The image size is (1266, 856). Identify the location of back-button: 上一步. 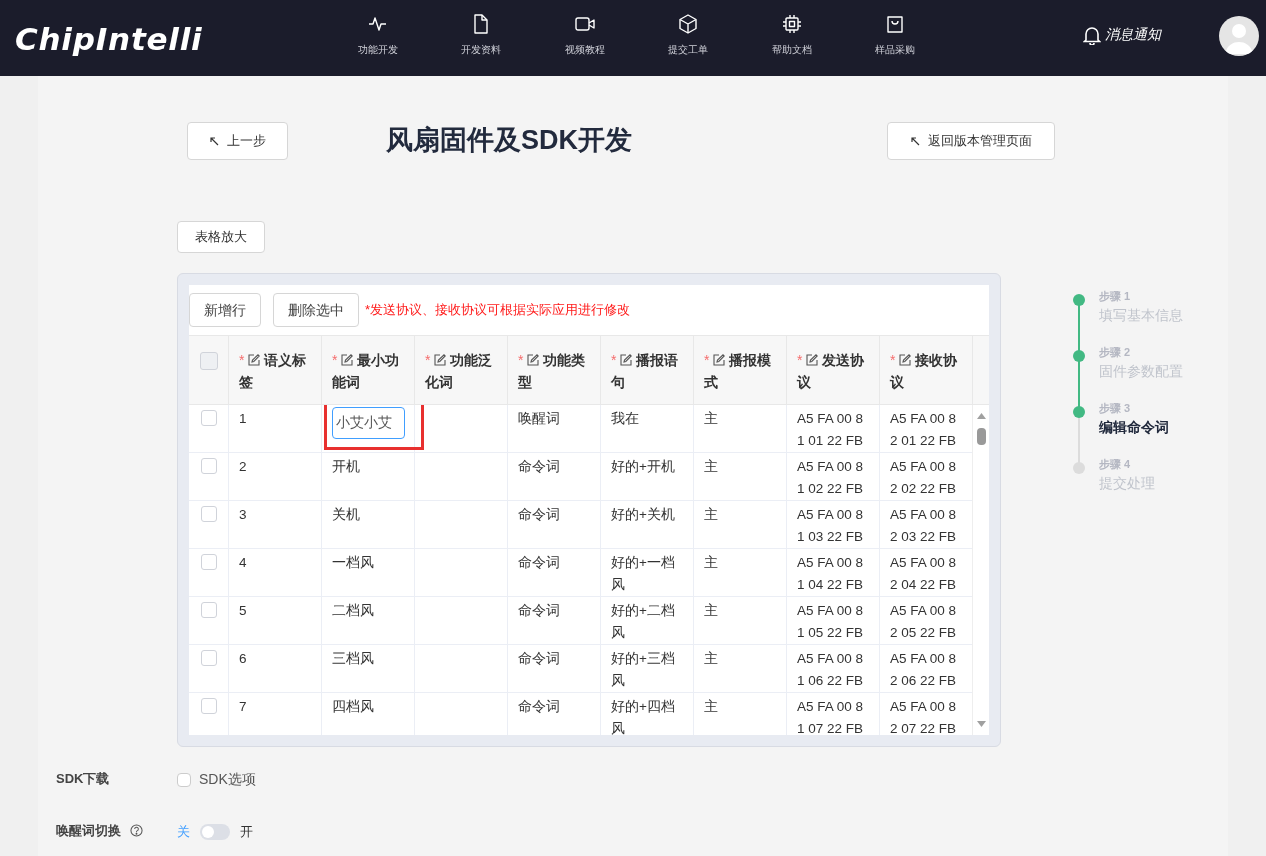
(237, 141).